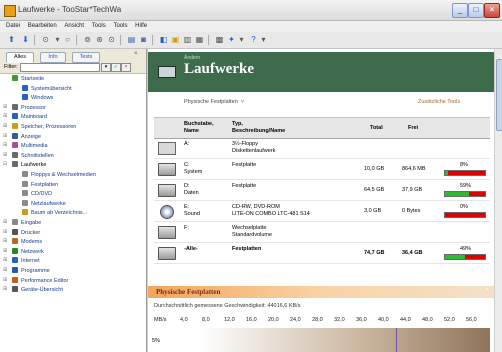 Image resolution: width=502 pixels, height=352 pixels. Describe the element at coordinates (152, 40) in the screenshot. I see `toolbar-separator` at that location.